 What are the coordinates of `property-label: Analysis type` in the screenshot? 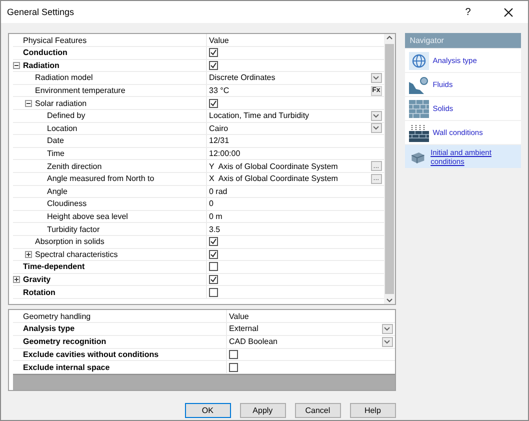 It's located at (49, 329).